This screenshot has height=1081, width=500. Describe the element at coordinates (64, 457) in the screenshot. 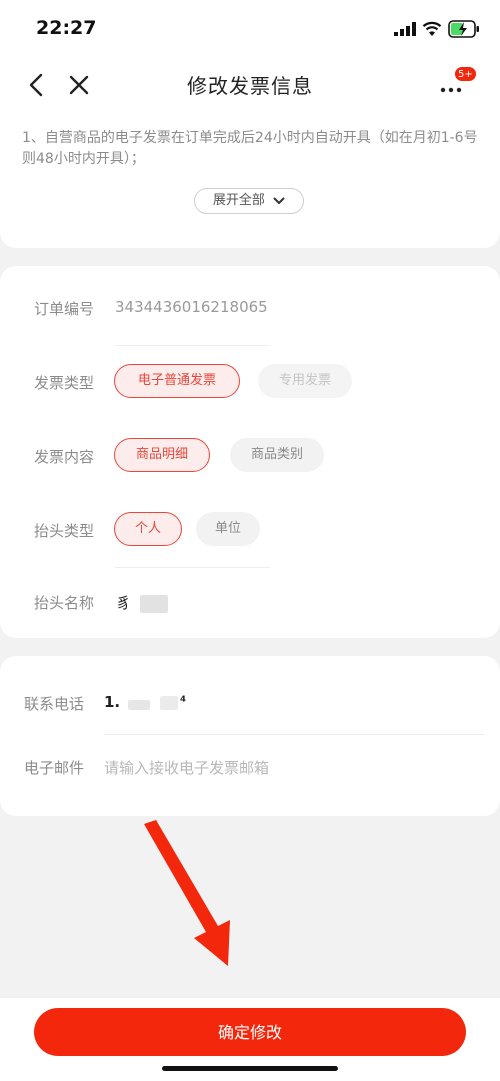

I see `invoice-content-label: 发票内容` at that location.